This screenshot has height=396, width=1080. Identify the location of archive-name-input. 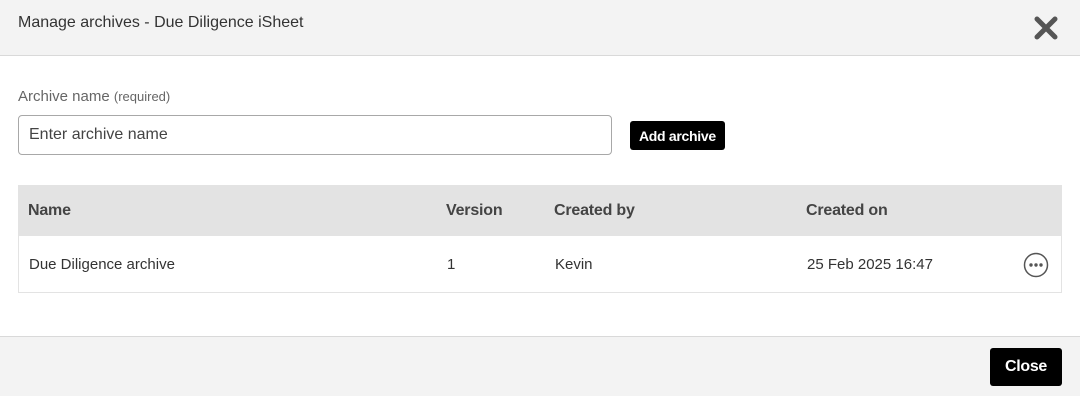
(315, 135).